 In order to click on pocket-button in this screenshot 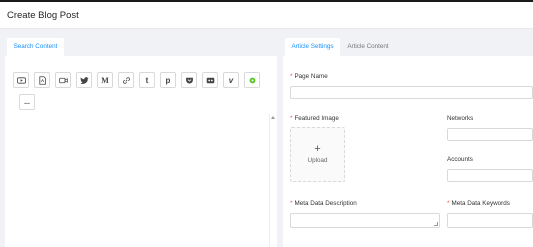, I will do `click(189, 80)`.